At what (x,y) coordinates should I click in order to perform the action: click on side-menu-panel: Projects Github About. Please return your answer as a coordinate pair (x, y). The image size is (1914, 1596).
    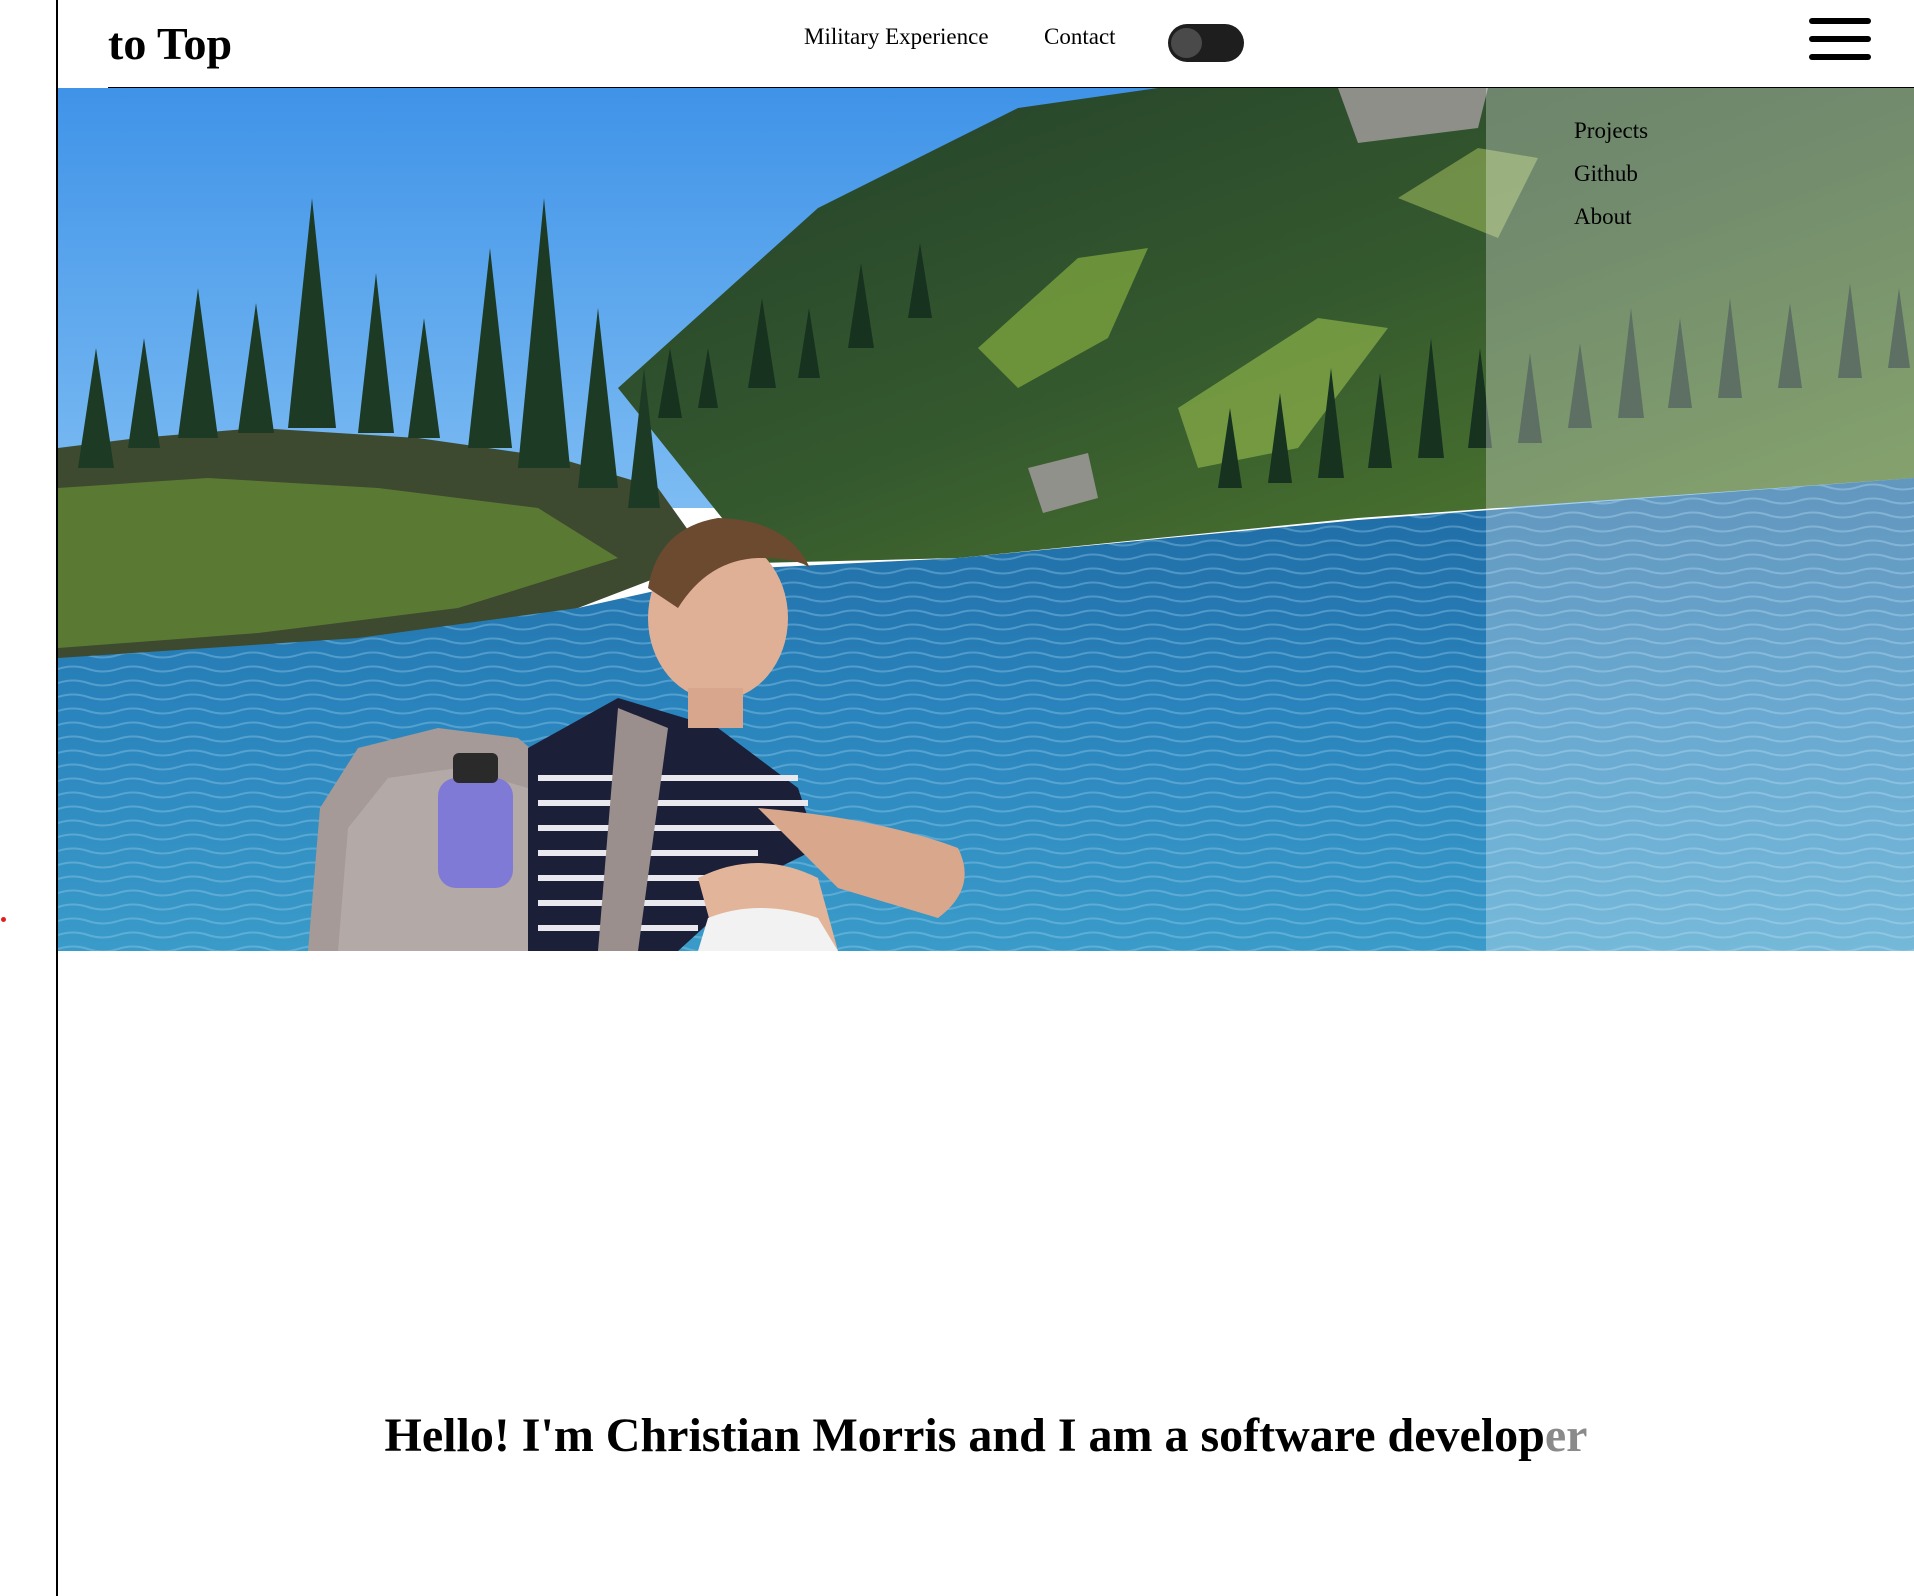
    Looking at the image, I should click on (1700, 519).